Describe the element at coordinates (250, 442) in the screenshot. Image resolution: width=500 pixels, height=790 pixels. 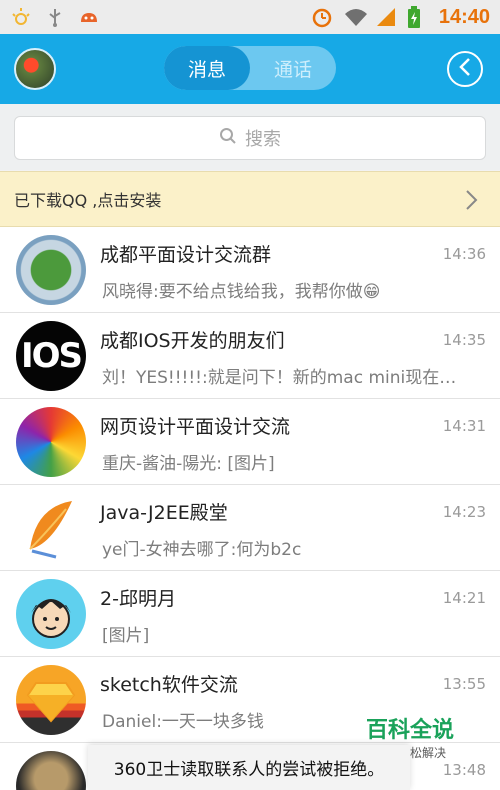
I see `conversation-row: 网页设计平面设计交流 14:31 重庆-酱油-陽光: [图片]` at that location.